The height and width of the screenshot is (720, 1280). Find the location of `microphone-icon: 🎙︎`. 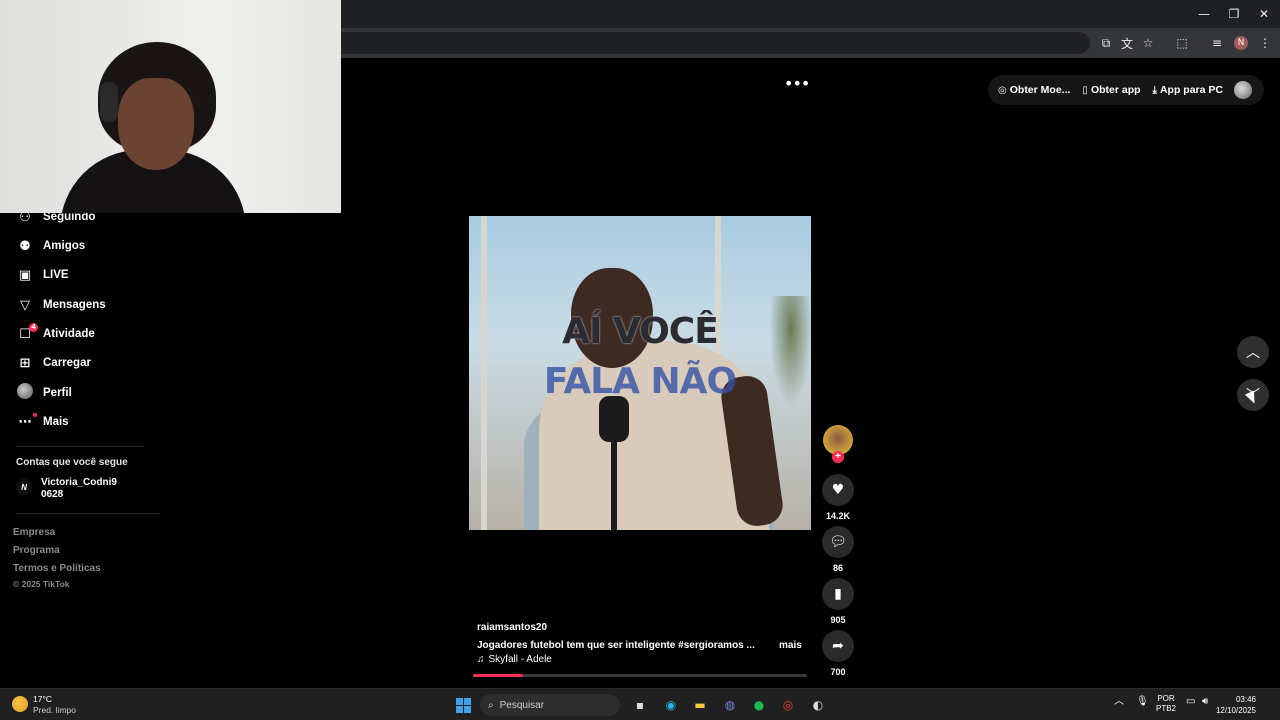

microphone-icon: 🎙︎ is located at coordinates (1142, 702).